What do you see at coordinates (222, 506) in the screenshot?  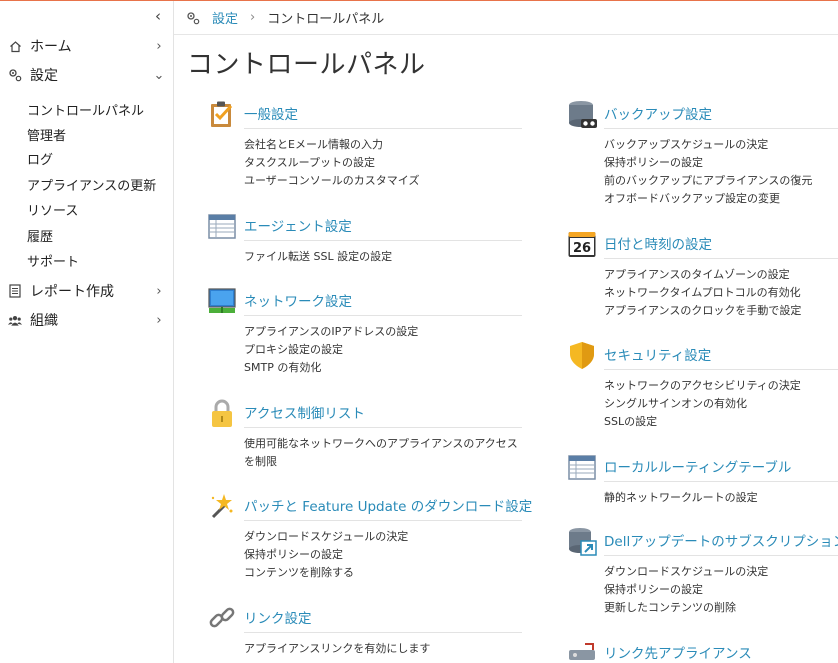 I see `magic-wand-icon` at bounding box center [222, 506].